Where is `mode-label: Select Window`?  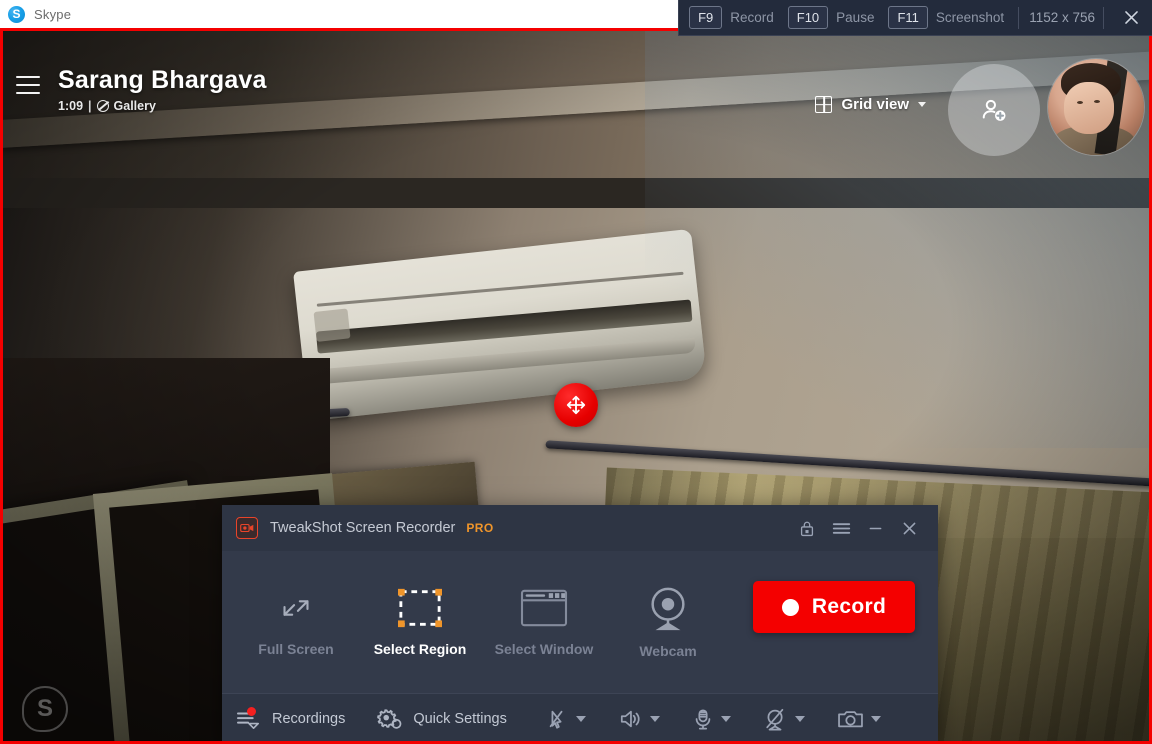
mode-label: Select Window is located at coordinates (544, 648).